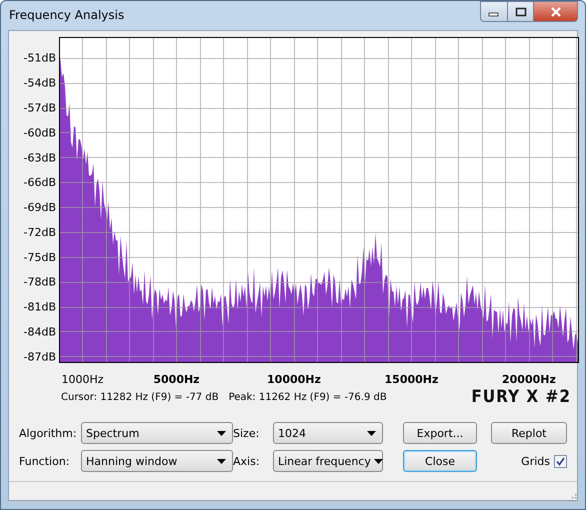 The width and height of the screenshot is (586, 510). Describe the element at coordinates (140, 397) in the screenshot. I see `cursor-readout: Cursor: 11282 Hz (F9) = -77 dB` at that location.